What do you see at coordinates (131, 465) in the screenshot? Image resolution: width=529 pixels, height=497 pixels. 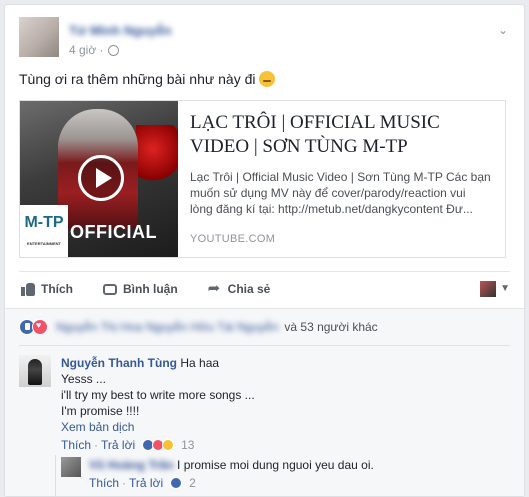 I see `replier-name: Vũ Hoàng Trần` at bounding box center [131, 465].